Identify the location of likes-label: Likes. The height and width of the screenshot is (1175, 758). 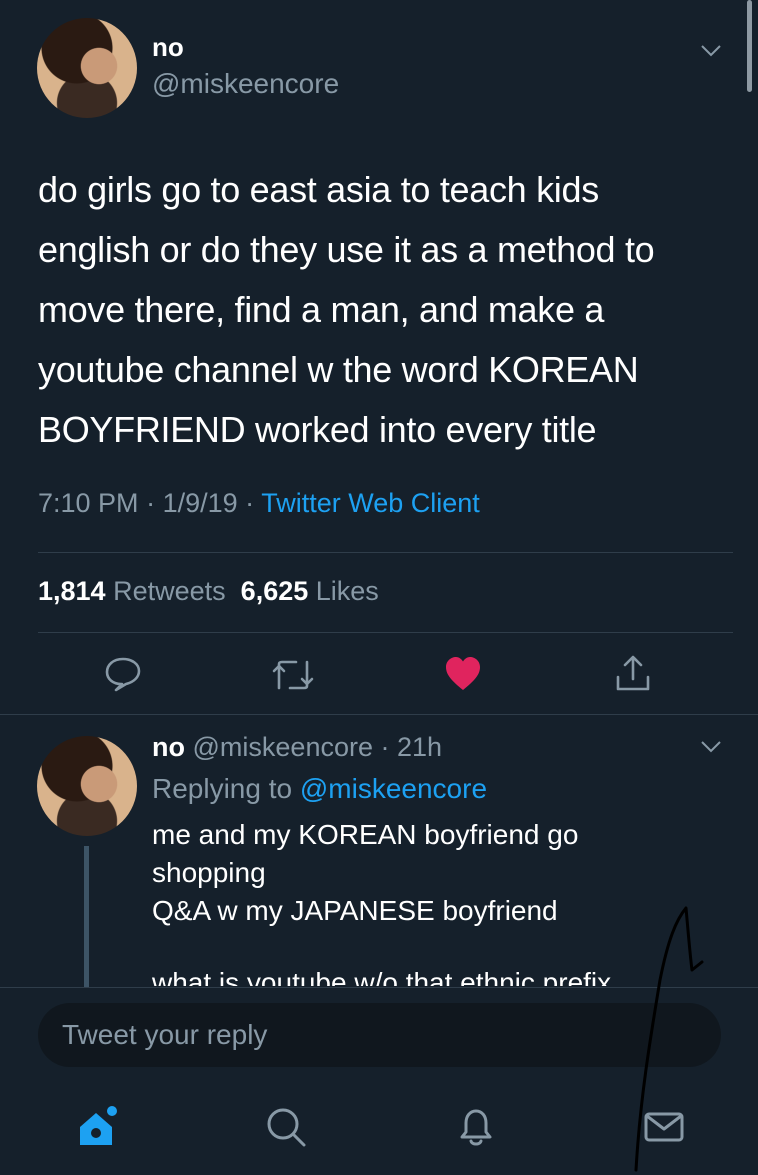
(347, 591).